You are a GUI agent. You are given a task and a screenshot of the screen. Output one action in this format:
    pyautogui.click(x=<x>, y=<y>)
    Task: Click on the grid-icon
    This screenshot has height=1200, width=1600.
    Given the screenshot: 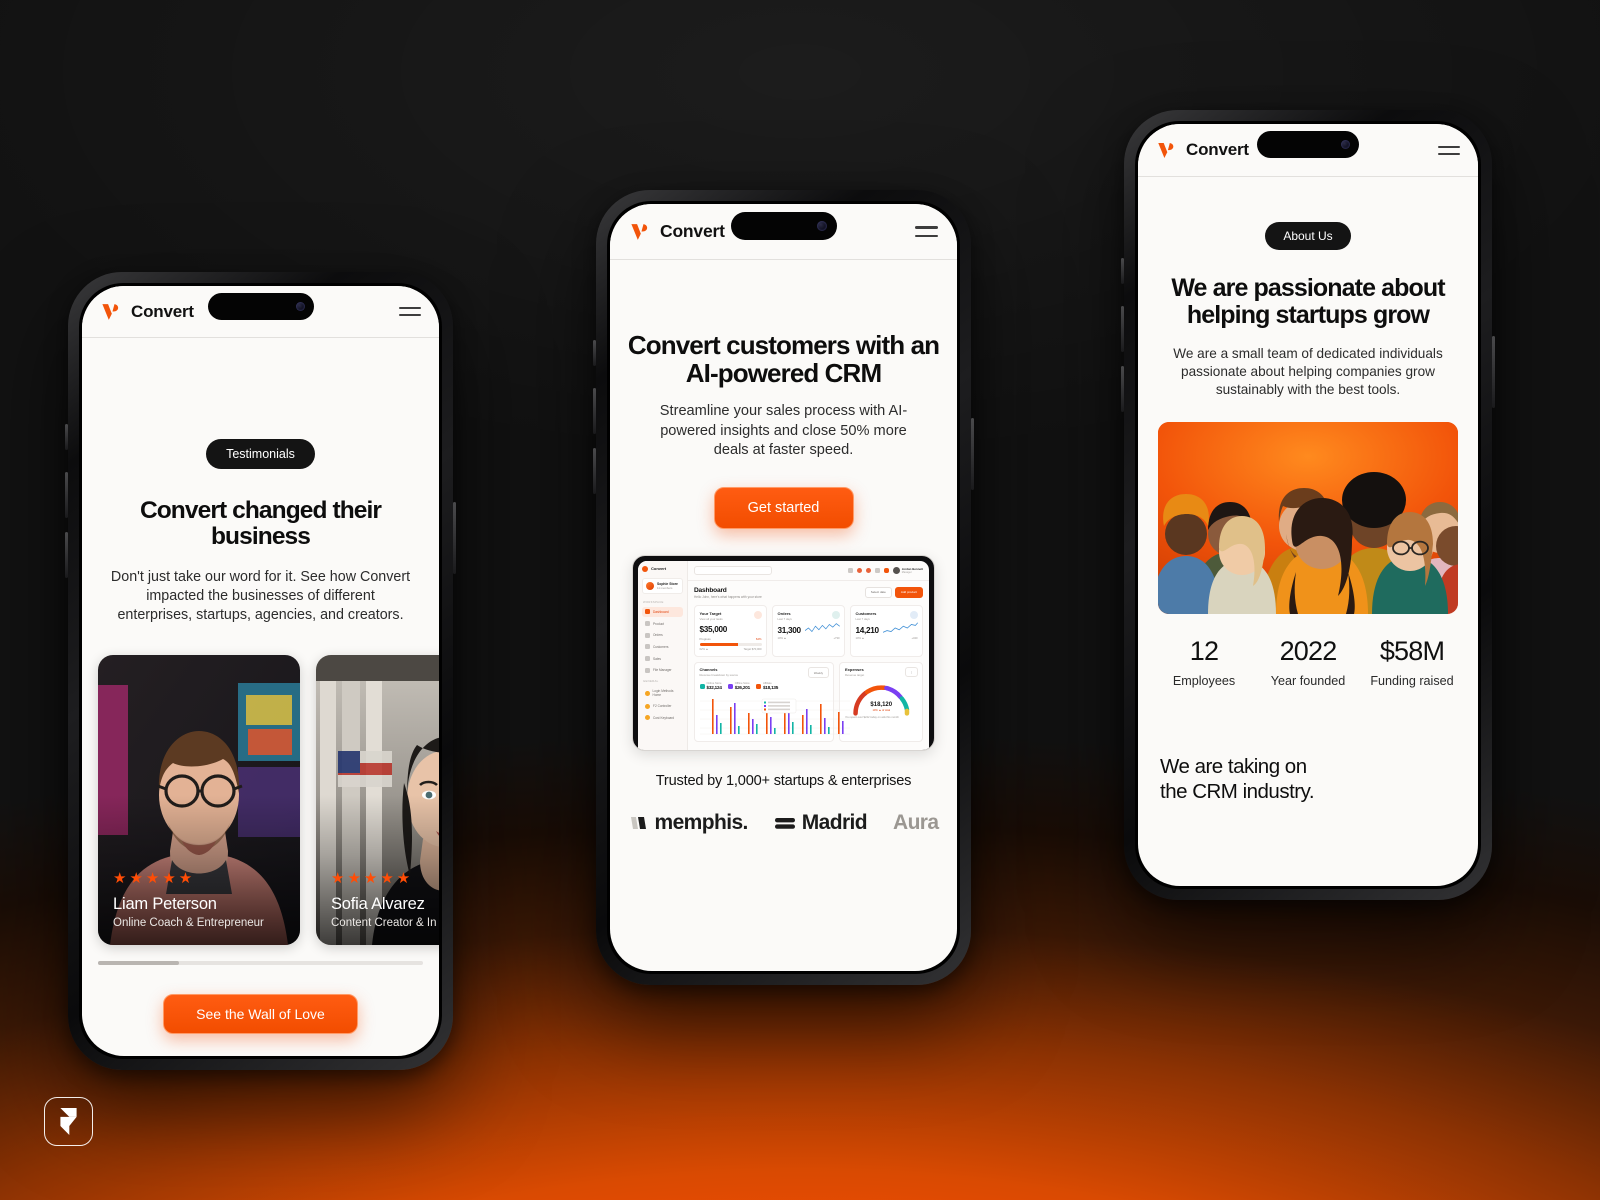 What is the action you would take?
    pyautogui.click(x=850, y=570)
    